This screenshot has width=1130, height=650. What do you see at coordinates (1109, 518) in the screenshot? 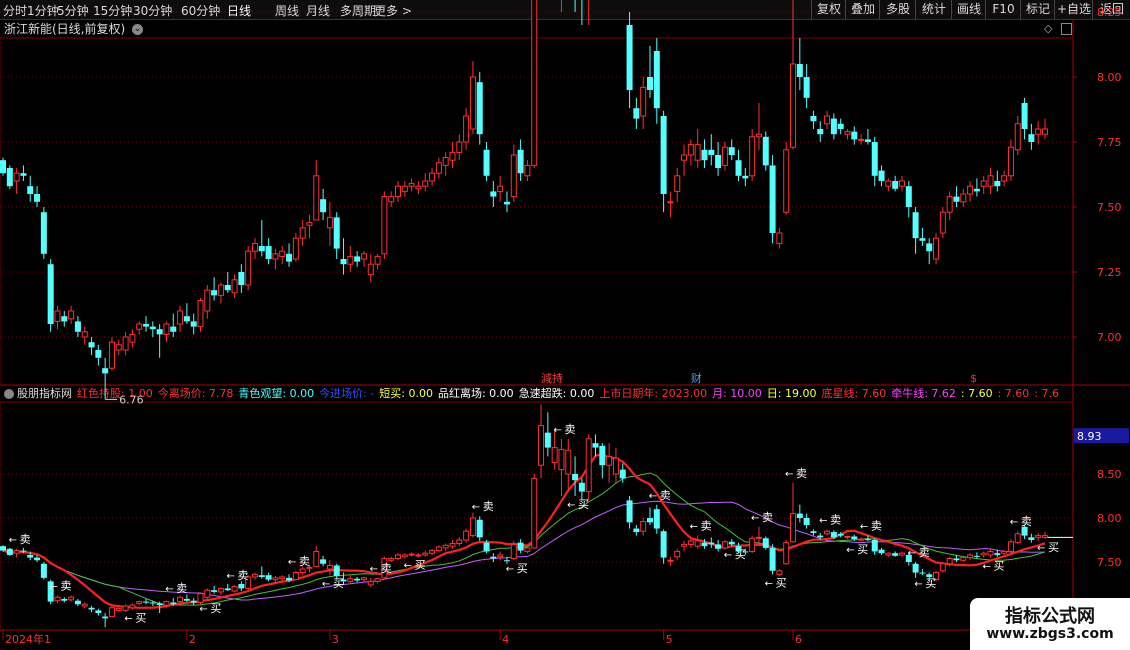
I see `sub-y-tick: 8.00` at bounding box center [1109, 518].